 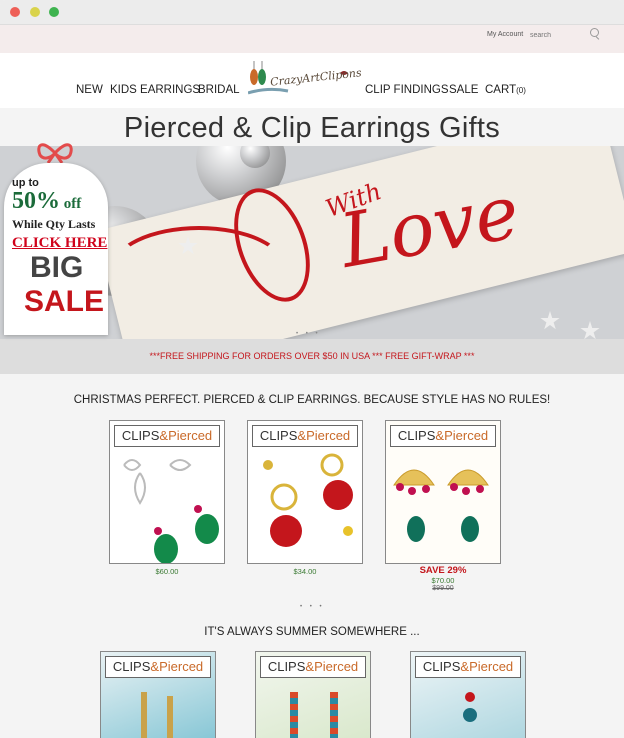 I want to click on my-account-link: My Account, so click(x=505, y=34).